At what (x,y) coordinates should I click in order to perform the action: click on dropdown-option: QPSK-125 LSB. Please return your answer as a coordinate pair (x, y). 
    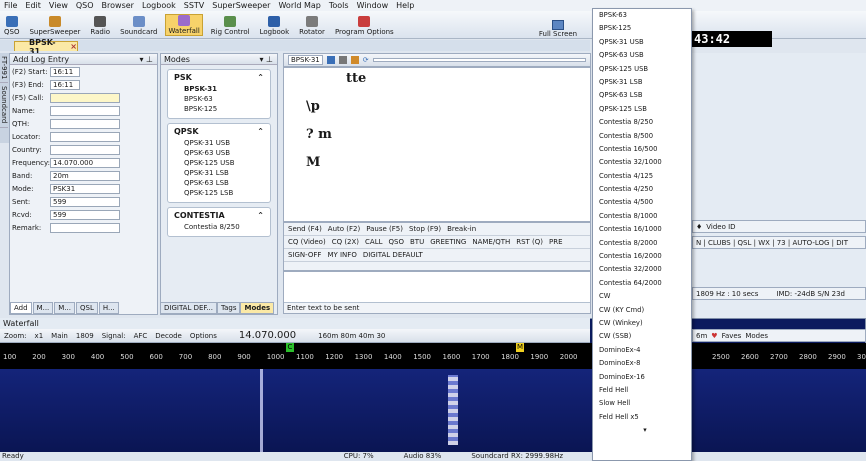
    Looking at the image, I should click on (642, 109).